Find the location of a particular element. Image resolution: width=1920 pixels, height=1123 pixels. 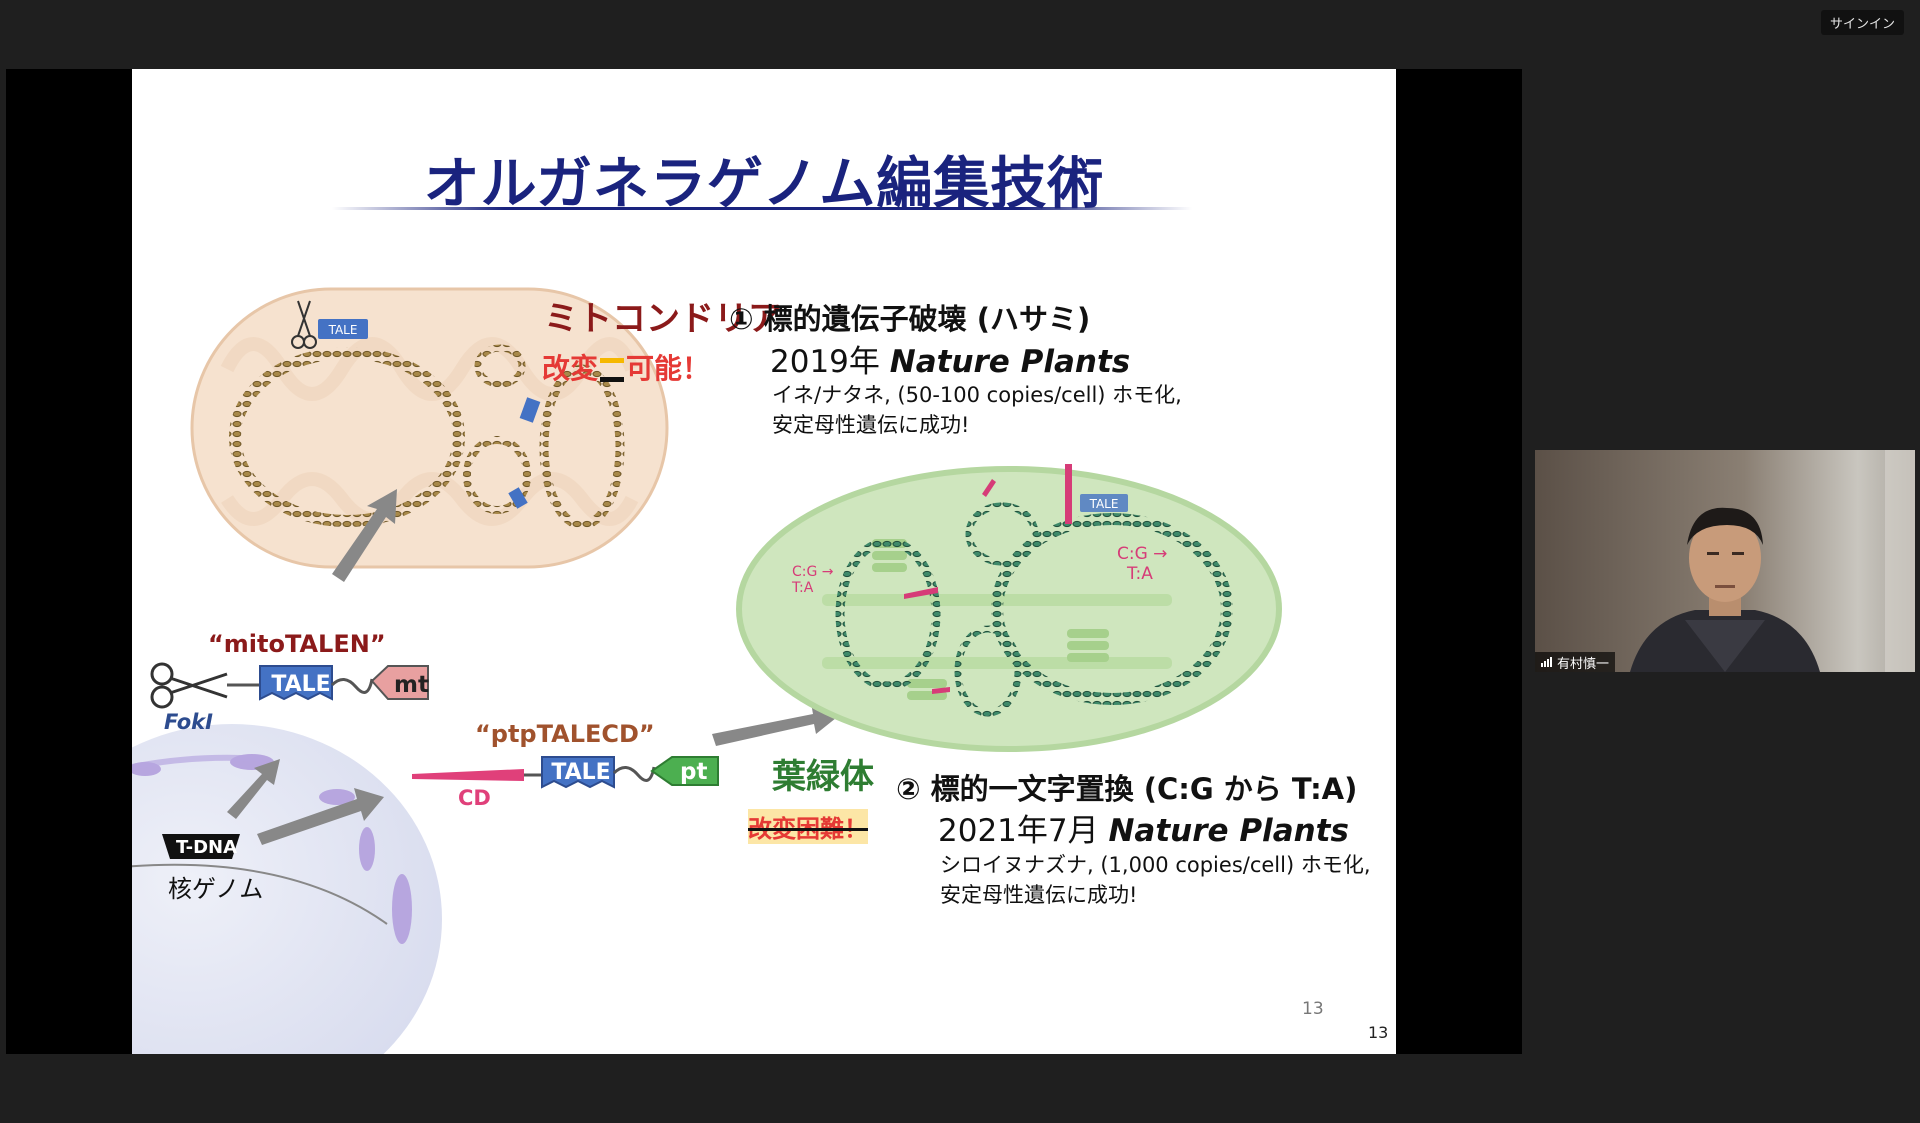

item2-detail2: 安定母性遺伝に成功! is located at coordinates (1039, 895).